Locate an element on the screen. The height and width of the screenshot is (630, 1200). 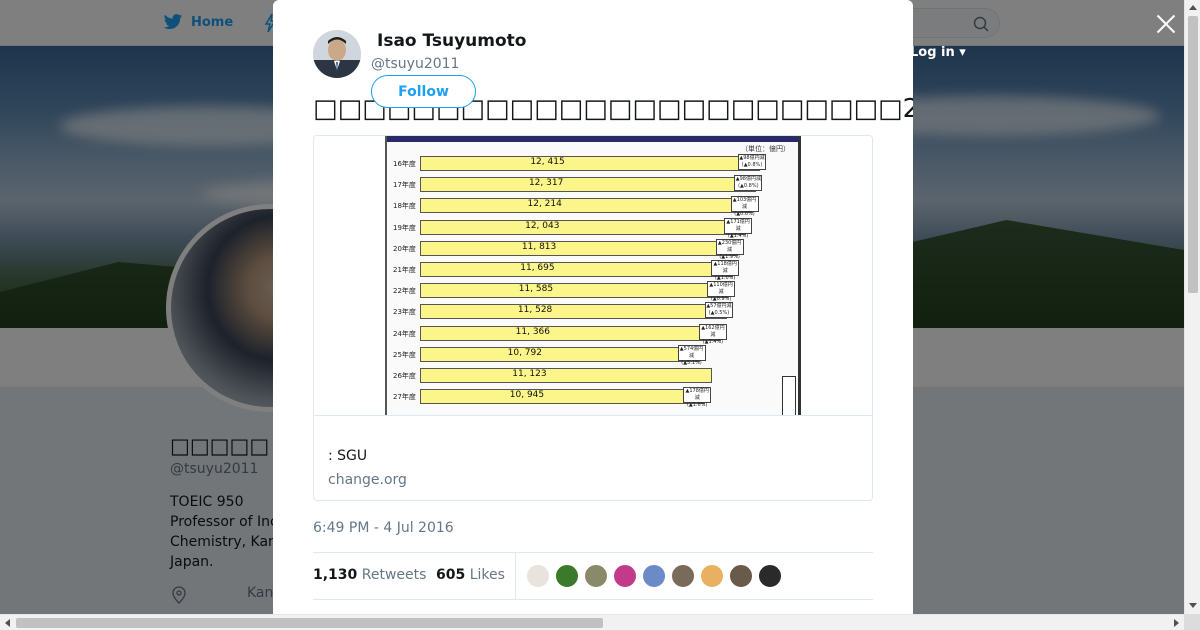
chart-bar-note: ▲574億円減 (▲5.1%) is located at coordinates (691, 355).